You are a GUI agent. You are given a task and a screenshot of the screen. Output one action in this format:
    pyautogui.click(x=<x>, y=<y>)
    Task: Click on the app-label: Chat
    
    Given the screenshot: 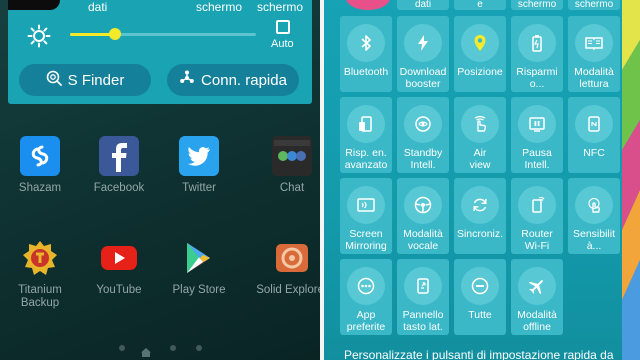 What is the action you would take?
    pyautogui.click(x=292, y=188)
    